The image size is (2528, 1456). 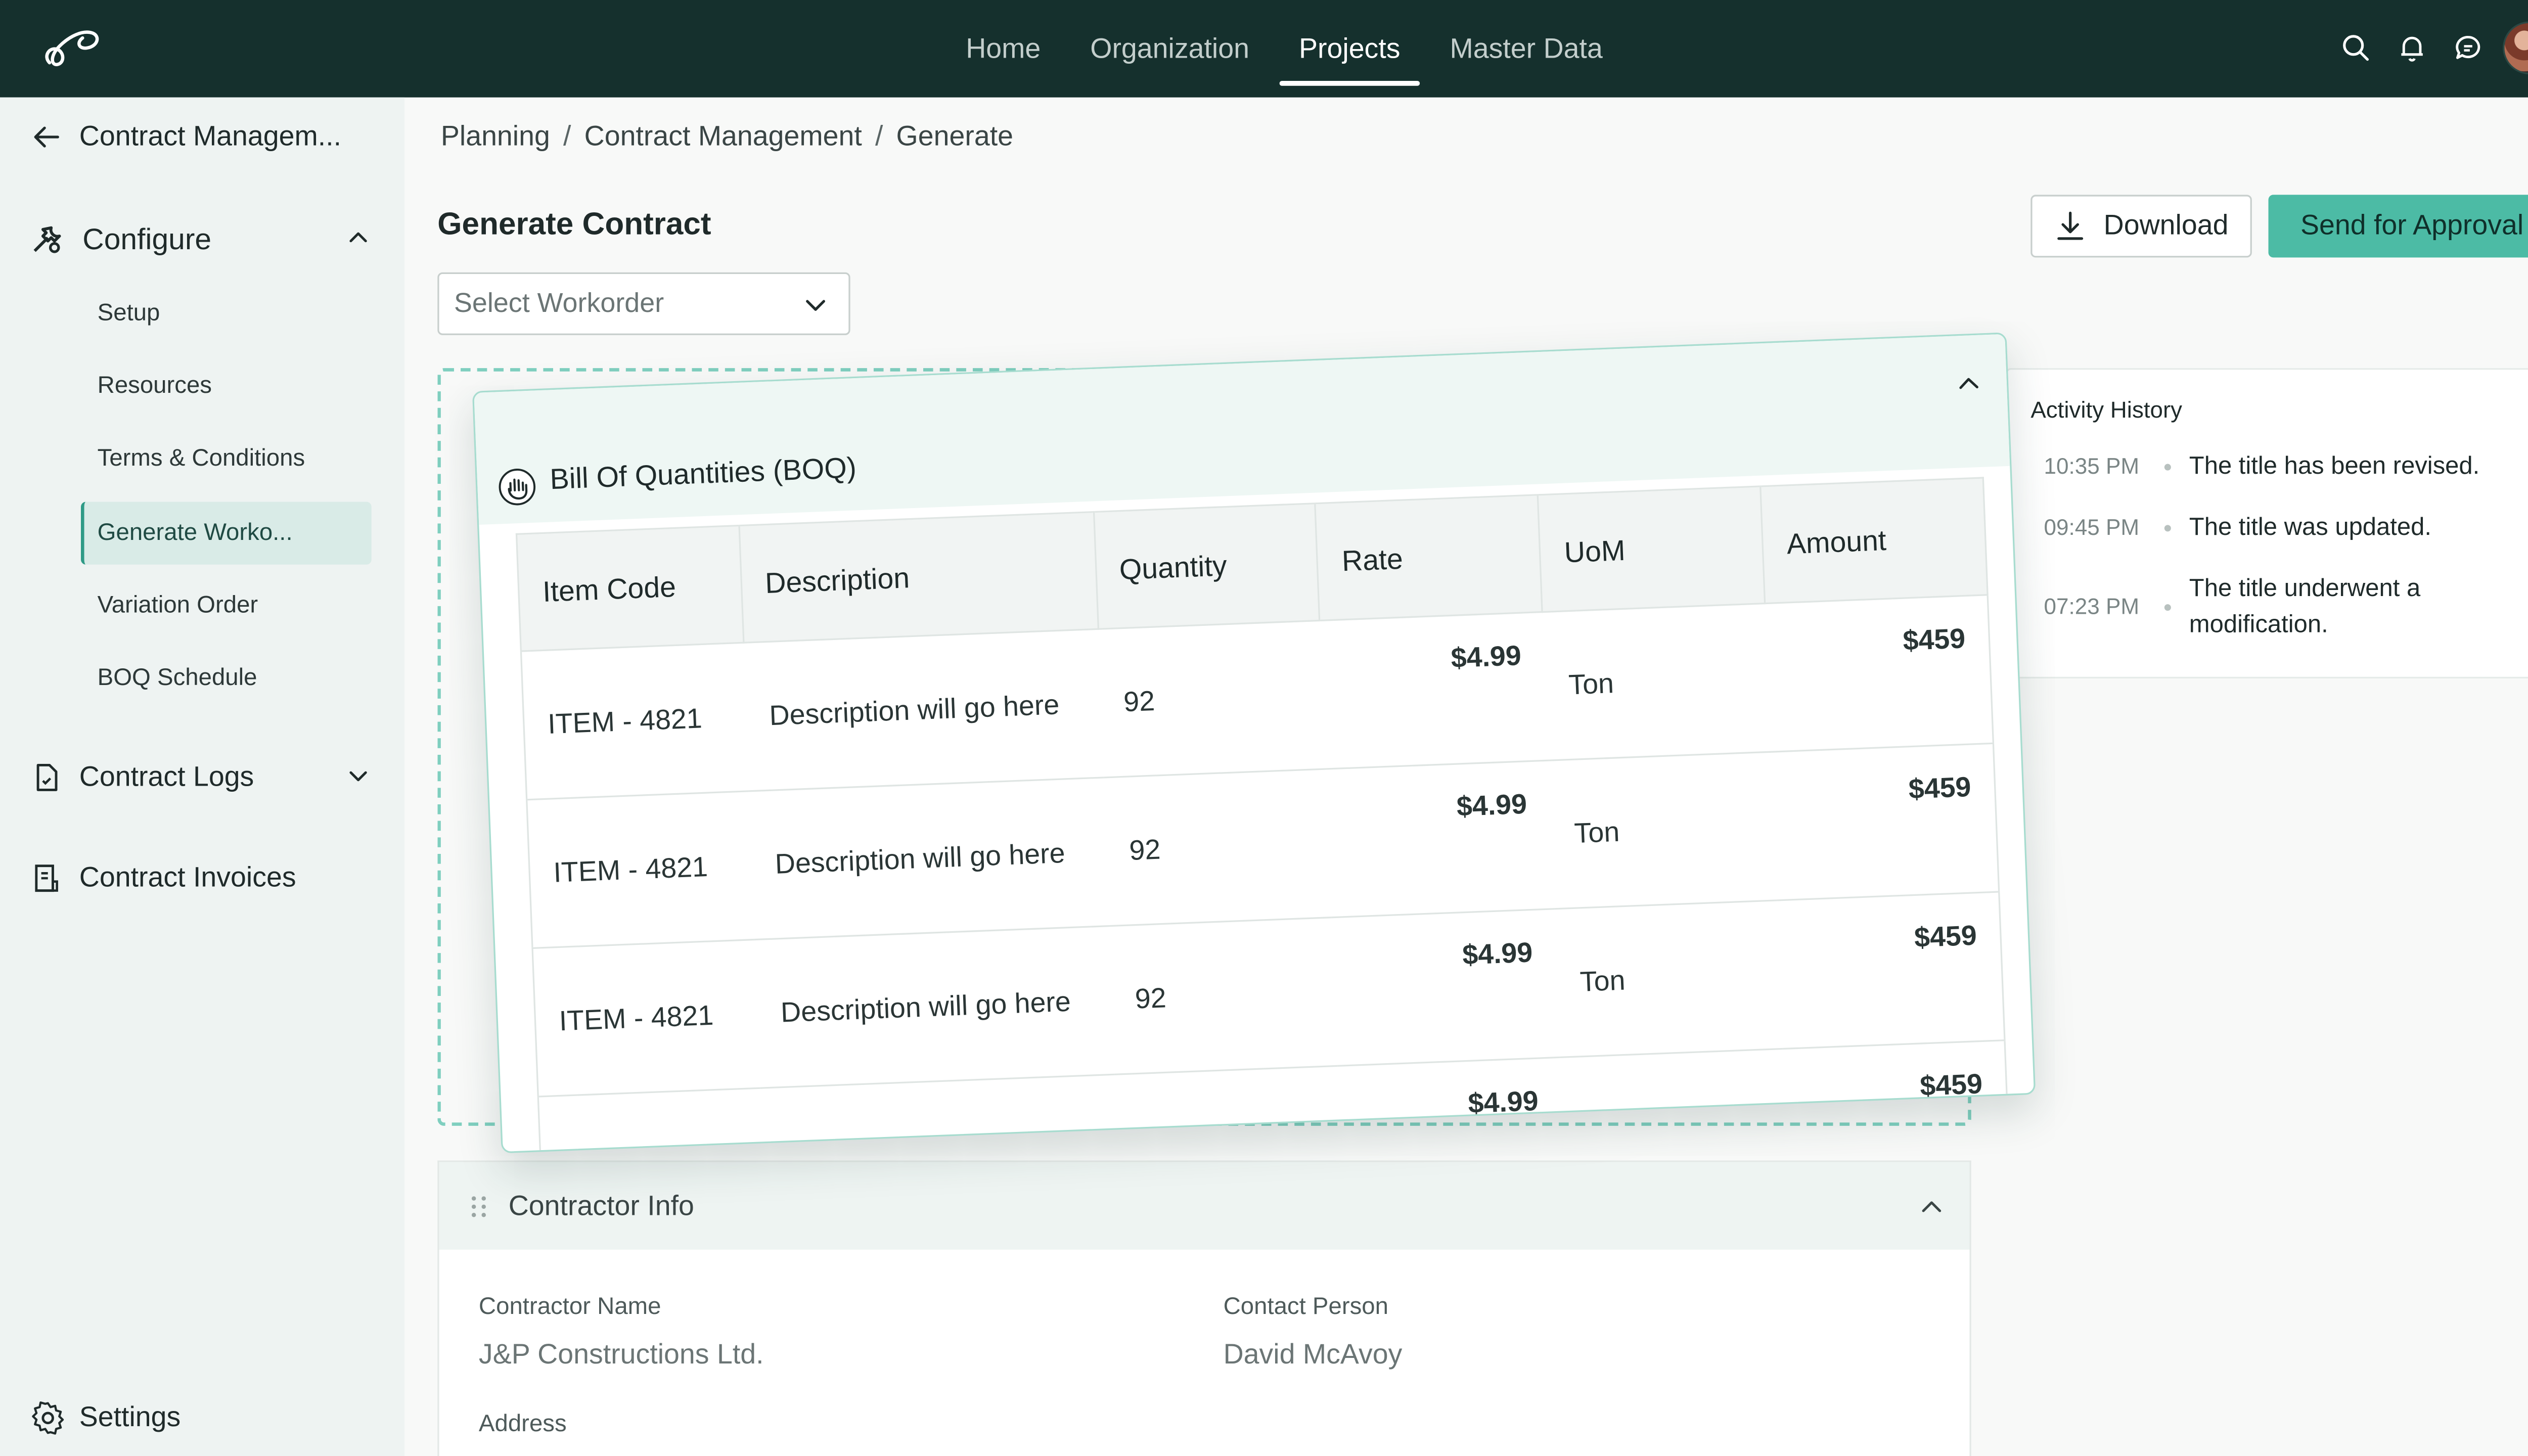 What do you see at coordinates (227, 605) in the screenshot?
I see `sidebar-item-variation-order: Variation Order` at bounding box center [227, 605].